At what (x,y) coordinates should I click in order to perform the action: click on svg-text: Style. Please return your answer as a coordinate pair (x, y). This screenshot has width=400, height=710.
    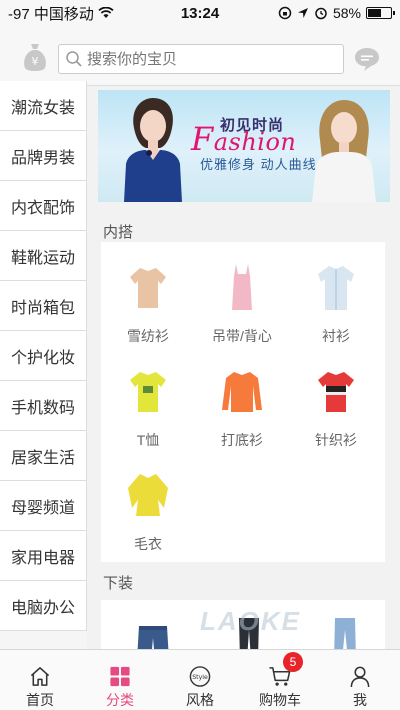
    Looking at the image, I should click on (200, 677).